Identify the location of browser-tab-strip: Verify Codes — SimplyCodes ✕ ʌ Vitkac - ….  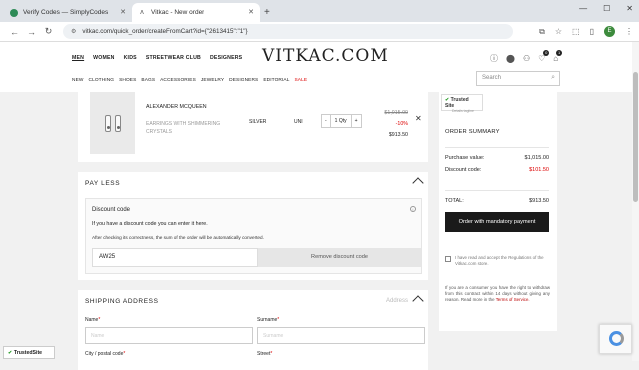
(319, 11).